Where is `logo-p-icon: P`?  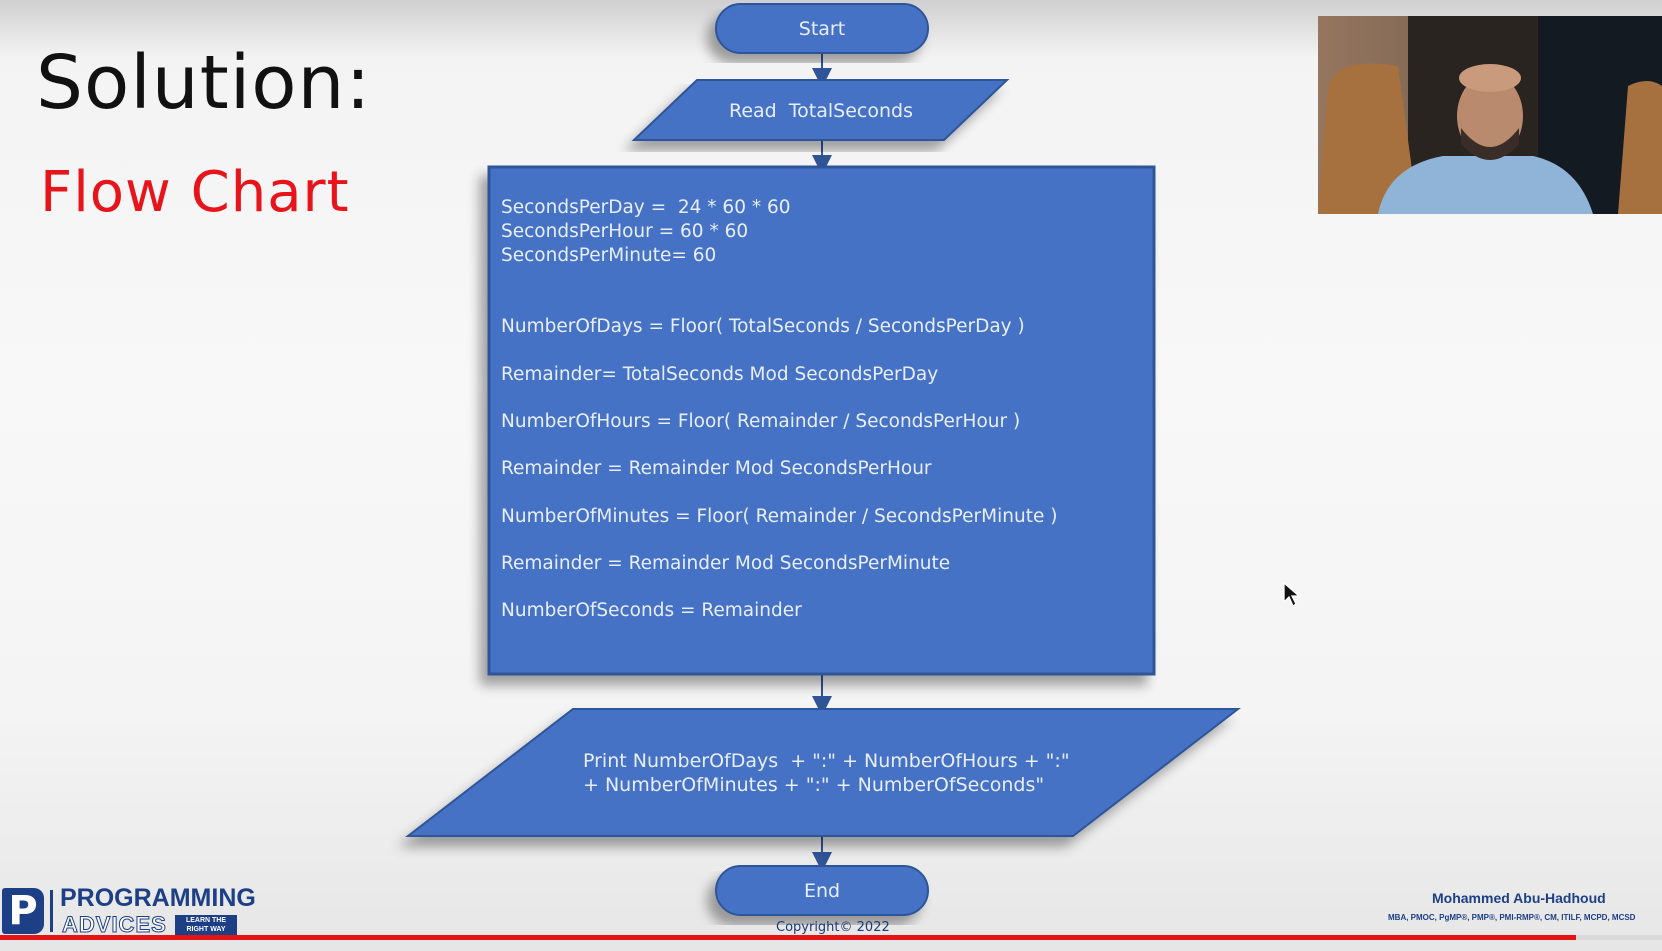 logo-p-icon: P is located at coordinates (23, 911).